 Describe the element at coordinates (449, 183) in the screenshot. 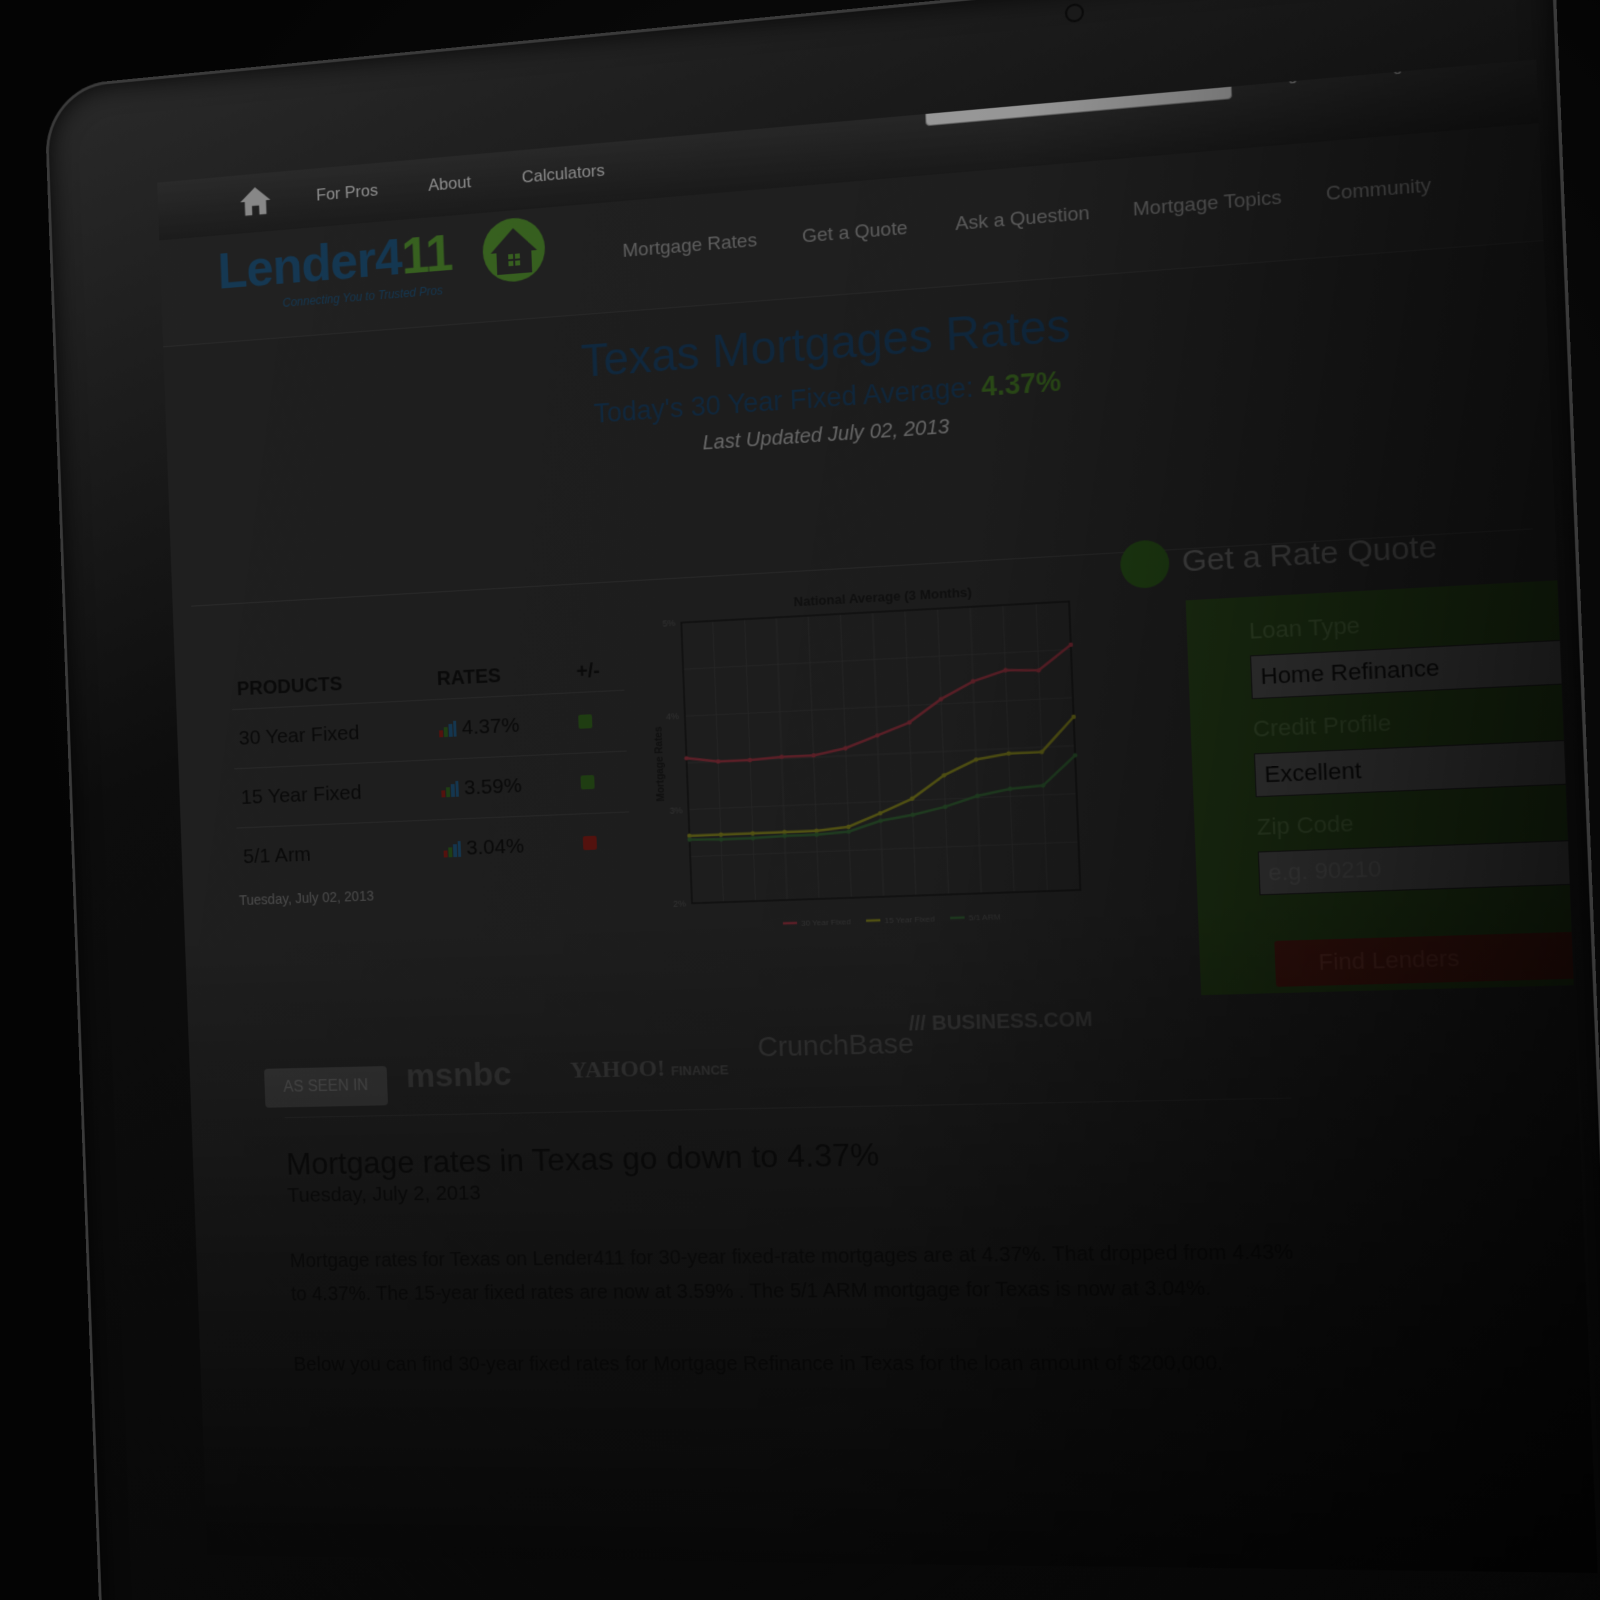

I see `topnav-about: About` at that location.